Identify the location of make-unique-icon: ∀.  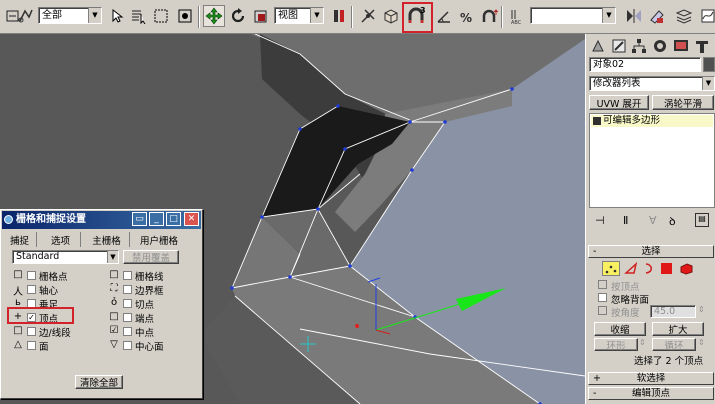
(653, 220).